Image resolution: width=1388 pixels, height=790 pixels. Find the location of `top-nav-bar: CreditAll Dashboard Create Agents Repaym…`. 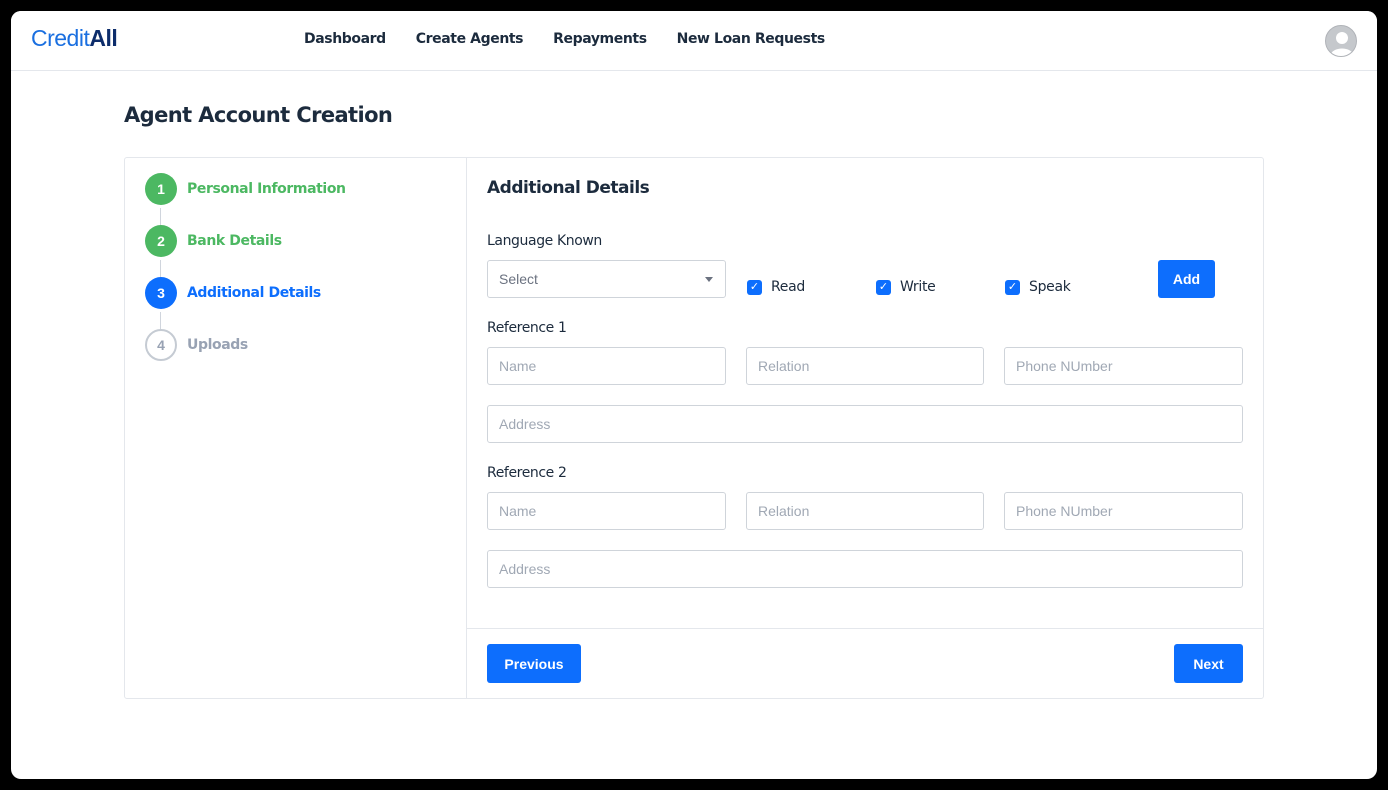

top-nav-bar: CreditAll Dashboard Create Agents Repaym… is located at coordinates (694, 41).